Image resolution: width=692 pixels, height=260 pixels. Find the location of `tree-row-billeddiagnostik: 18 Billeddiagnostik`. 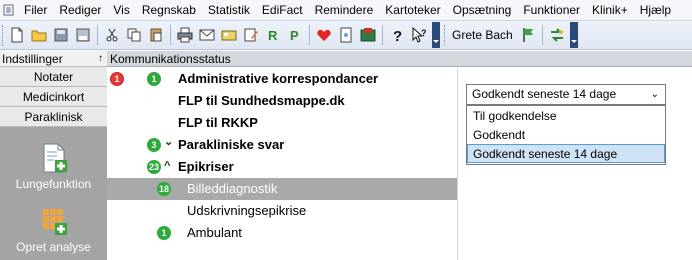

tree-row-billeddiagnostik: 18 Billeddiagnostik is located at coordinates (282, 189).